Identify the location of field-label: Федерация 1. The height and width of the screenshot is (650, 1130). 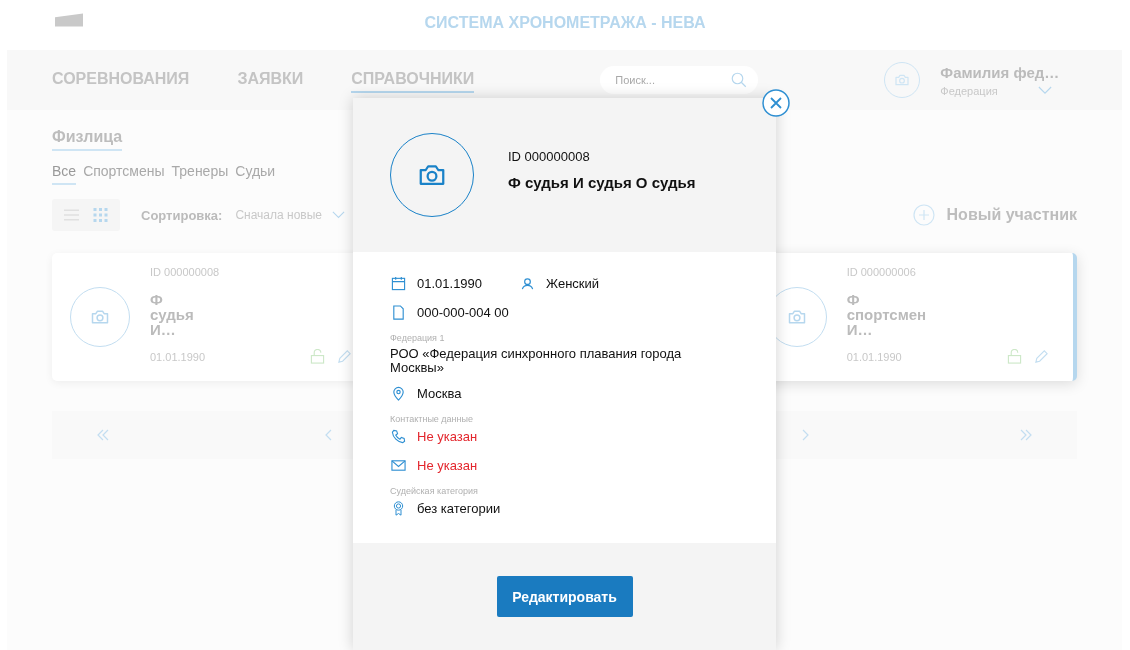
(418, 338).